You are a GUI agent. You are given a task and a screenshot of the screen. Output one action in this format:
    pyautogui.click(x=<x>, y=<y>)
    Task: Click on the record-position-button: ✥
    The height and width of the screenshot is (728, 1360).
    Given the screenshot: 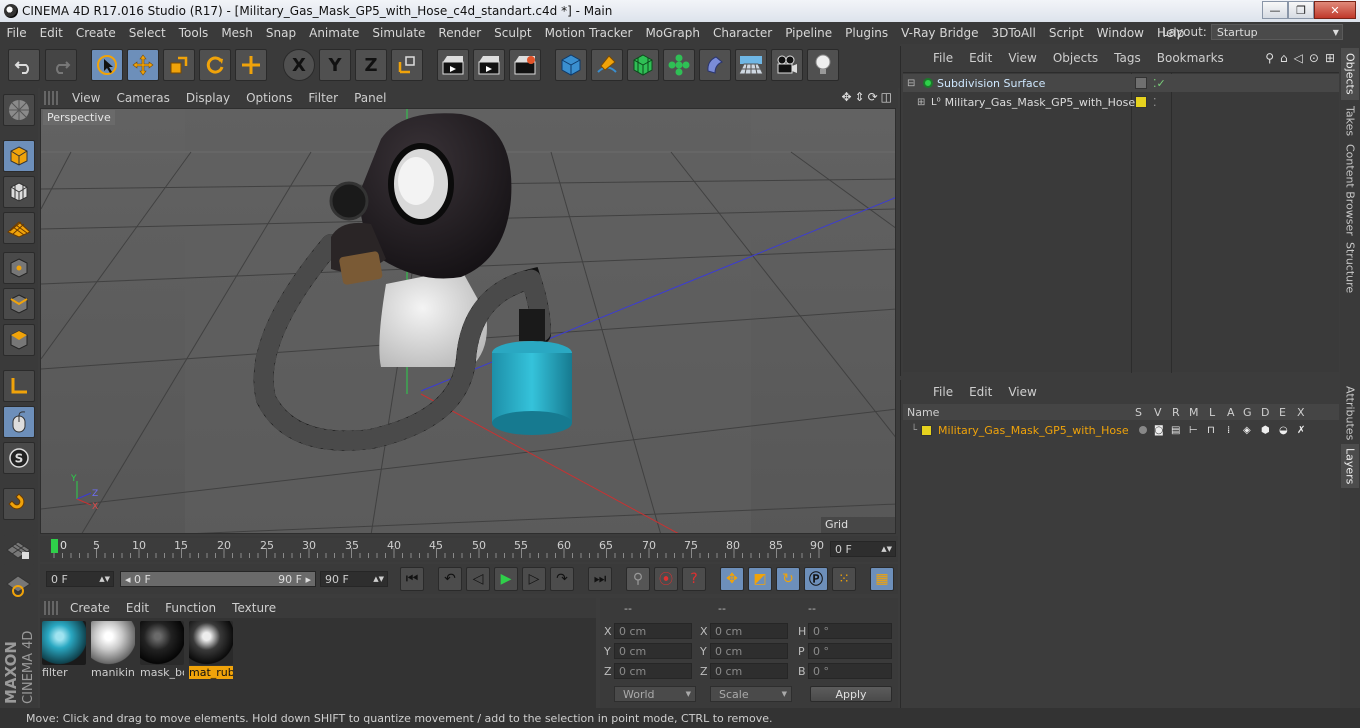 What is the action you would take?
    pyautogui.click(x=732, y=579)
    